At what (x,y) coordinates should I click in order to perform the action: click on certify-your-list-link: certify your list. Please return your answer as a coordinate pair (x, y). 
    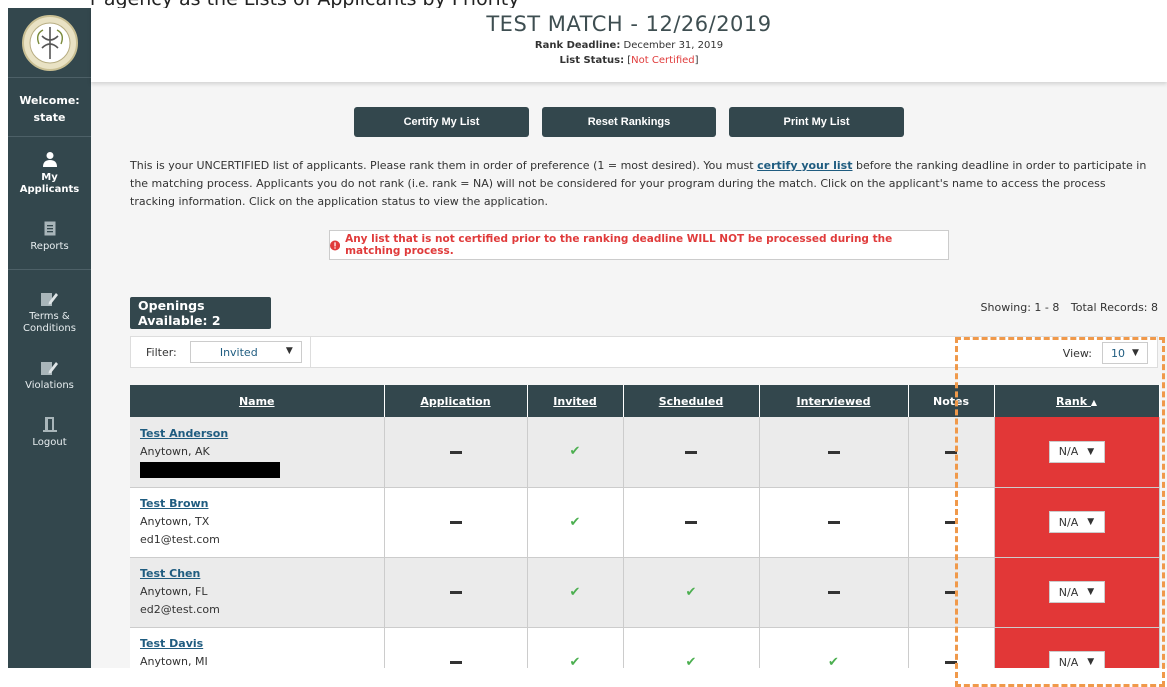
    Looking at the image, I should click on (804, 165).